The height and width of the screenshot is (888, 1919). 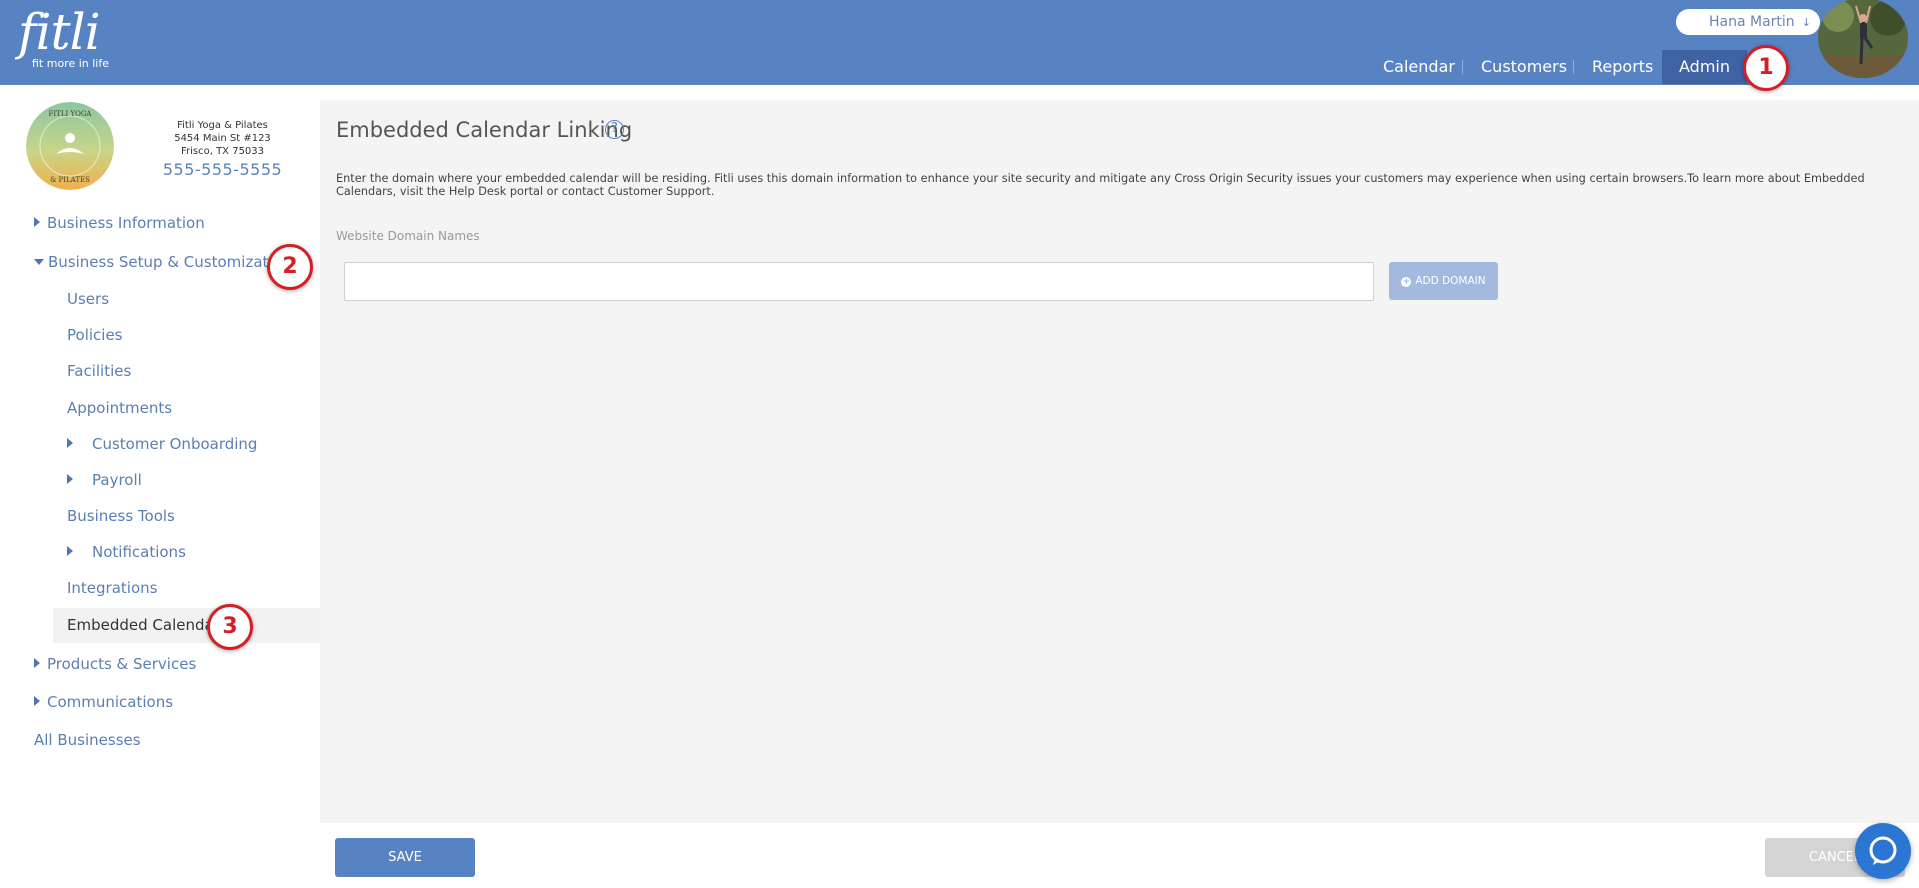 What do you see at coordinates (1419, 67) in the screenshot?
I see `nav-calendar: Calendar` at bounding box center [1419, 67].